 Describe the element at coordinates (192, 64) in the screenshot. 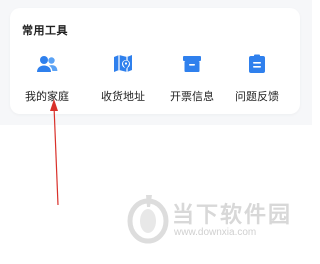

I see `invoice-icon` at that location.